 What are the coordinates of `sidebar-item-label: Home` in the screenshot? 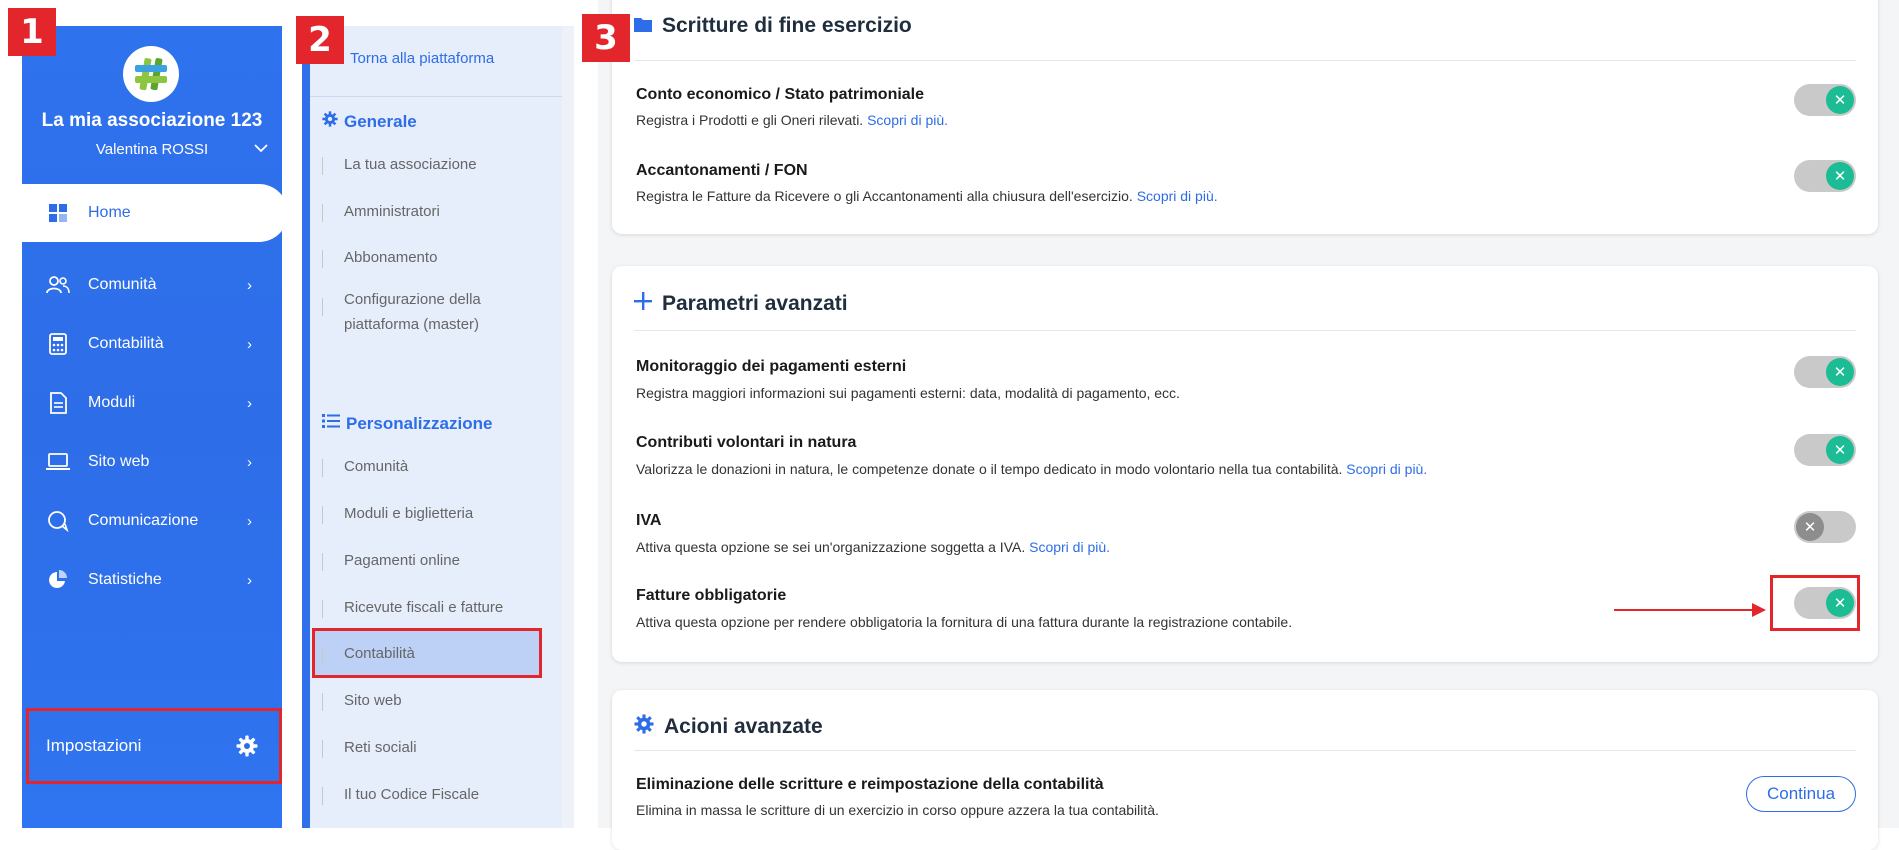 It's located at (109, 212).